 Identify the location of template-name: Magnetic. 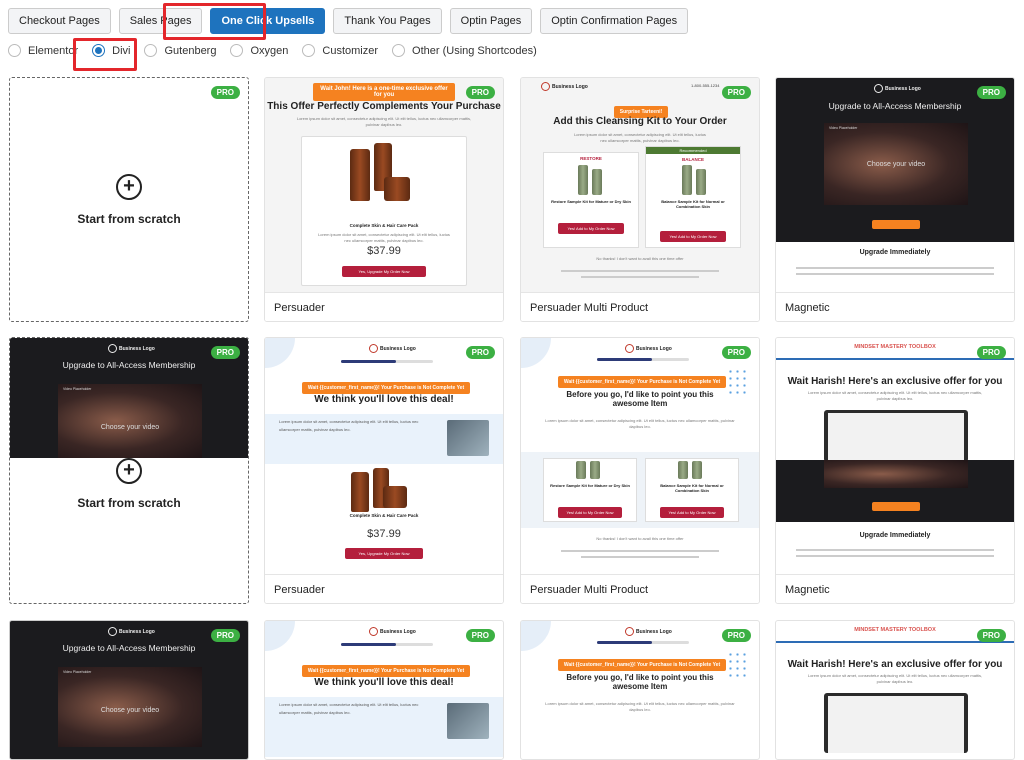
(895, 588).